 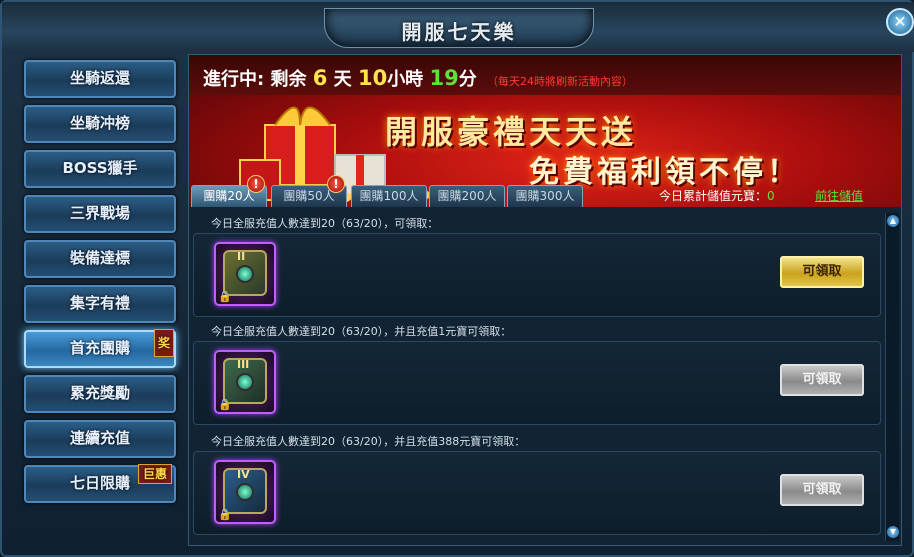 What do you see at coordinates (100, 394) in the screenshot?
I see `sidebar-item-cumulative: 累充獎勵` at bounding box center [100, 394].